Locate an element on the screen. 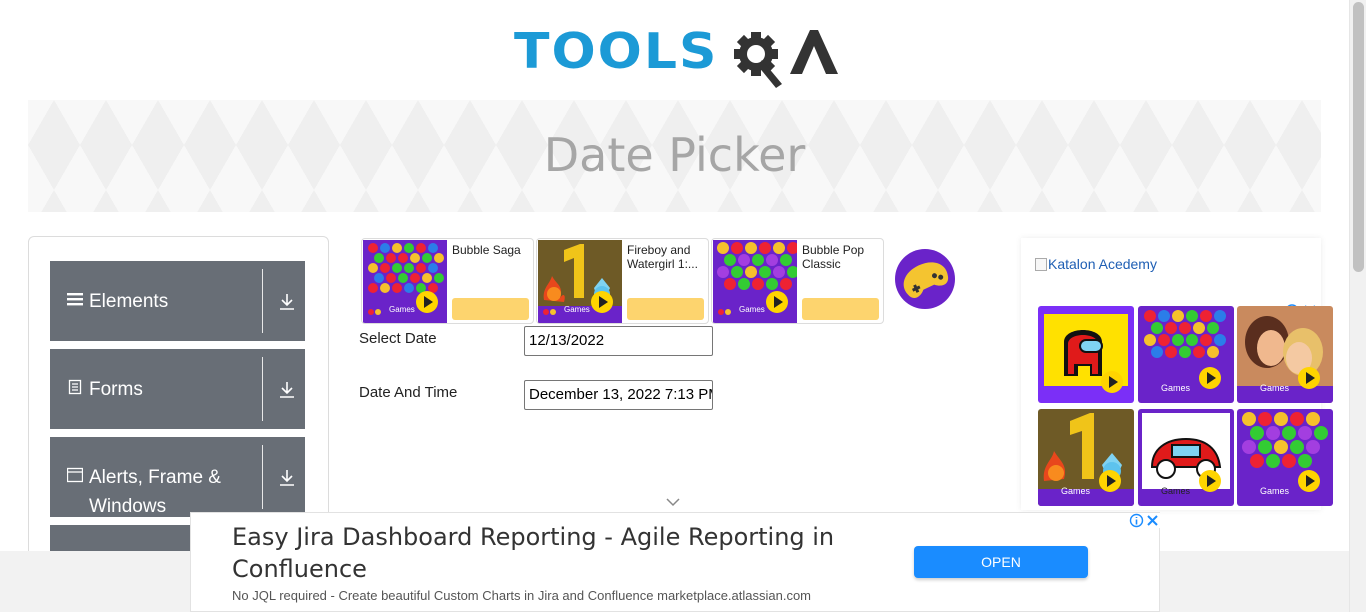  sidebar-group-forms: Forms is located at coordinates (177, 389).